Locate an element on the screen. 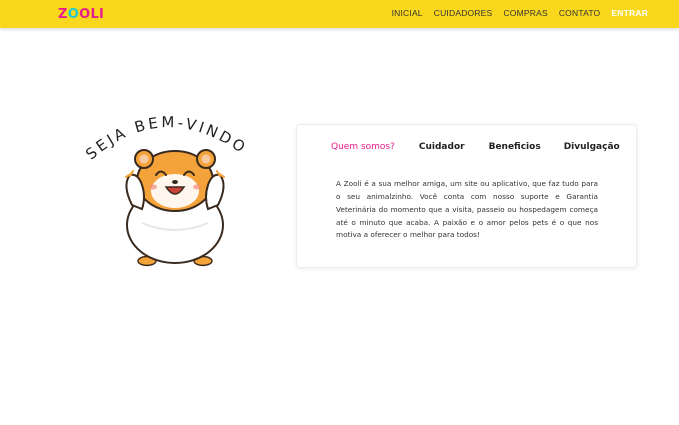  logo-letter-i: I is located at coordinates (102, 14).